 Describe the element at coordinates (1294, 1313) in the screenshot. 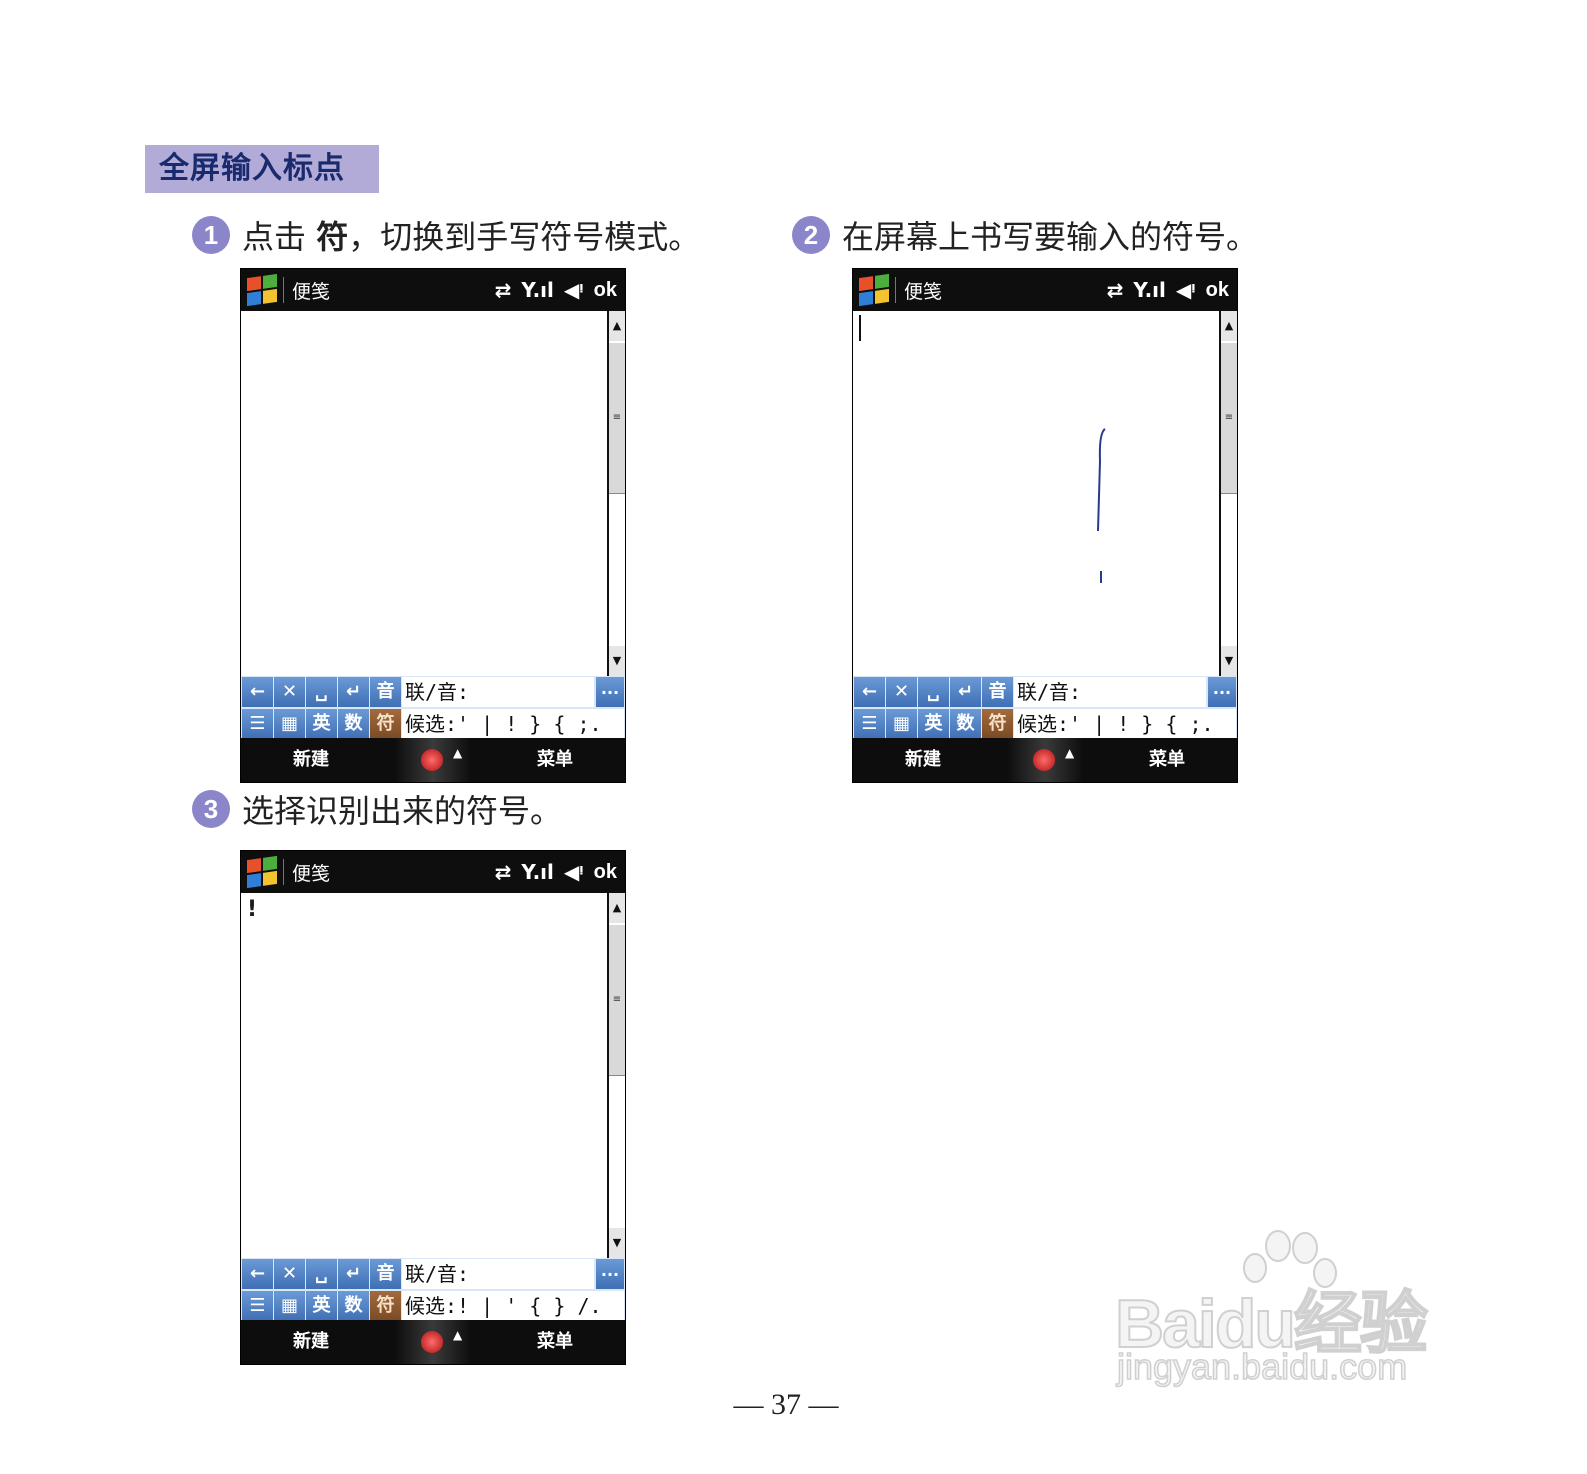

I see `baidu-watermark: Baidu经验 jingyan.baidu.com` at that location.